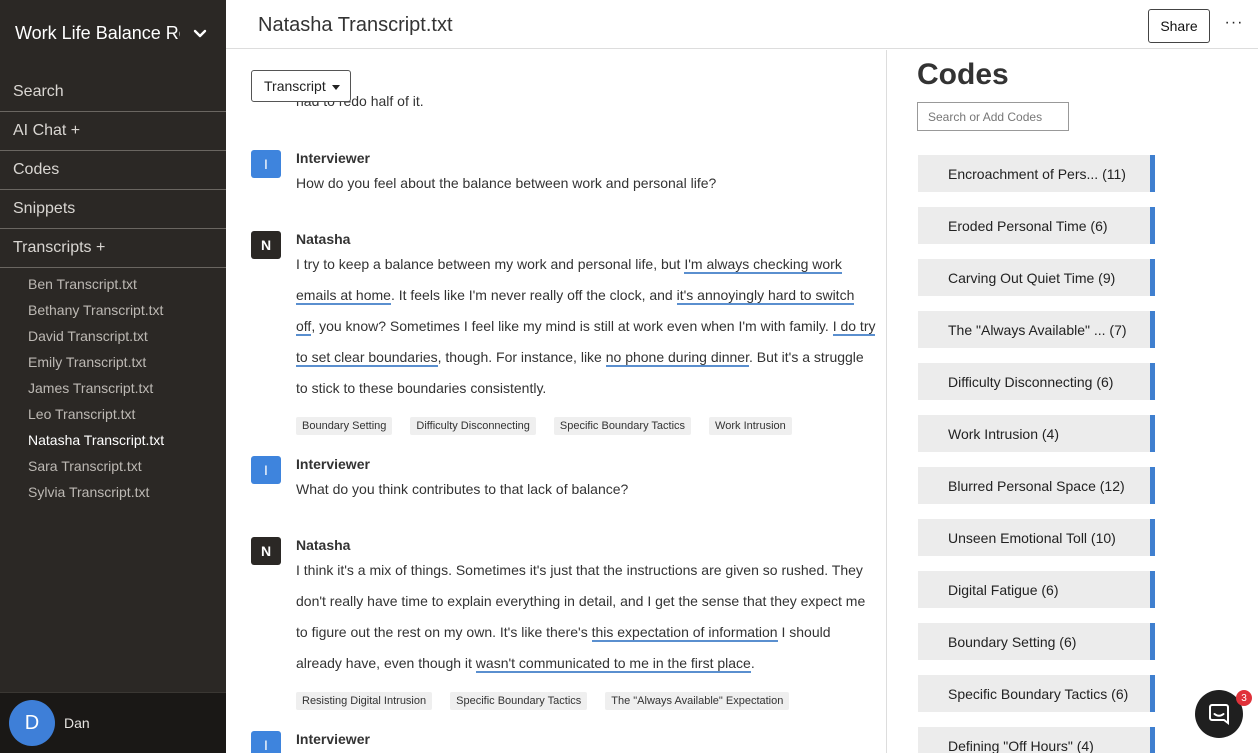 Image resolution: width=1258 pixels, height=753 pixels. What do you see at coordinates (1036, 740) in the screenshot?
I see `code-item: Defining "Off Hours" (4)` at bounding box center [1036, 740].